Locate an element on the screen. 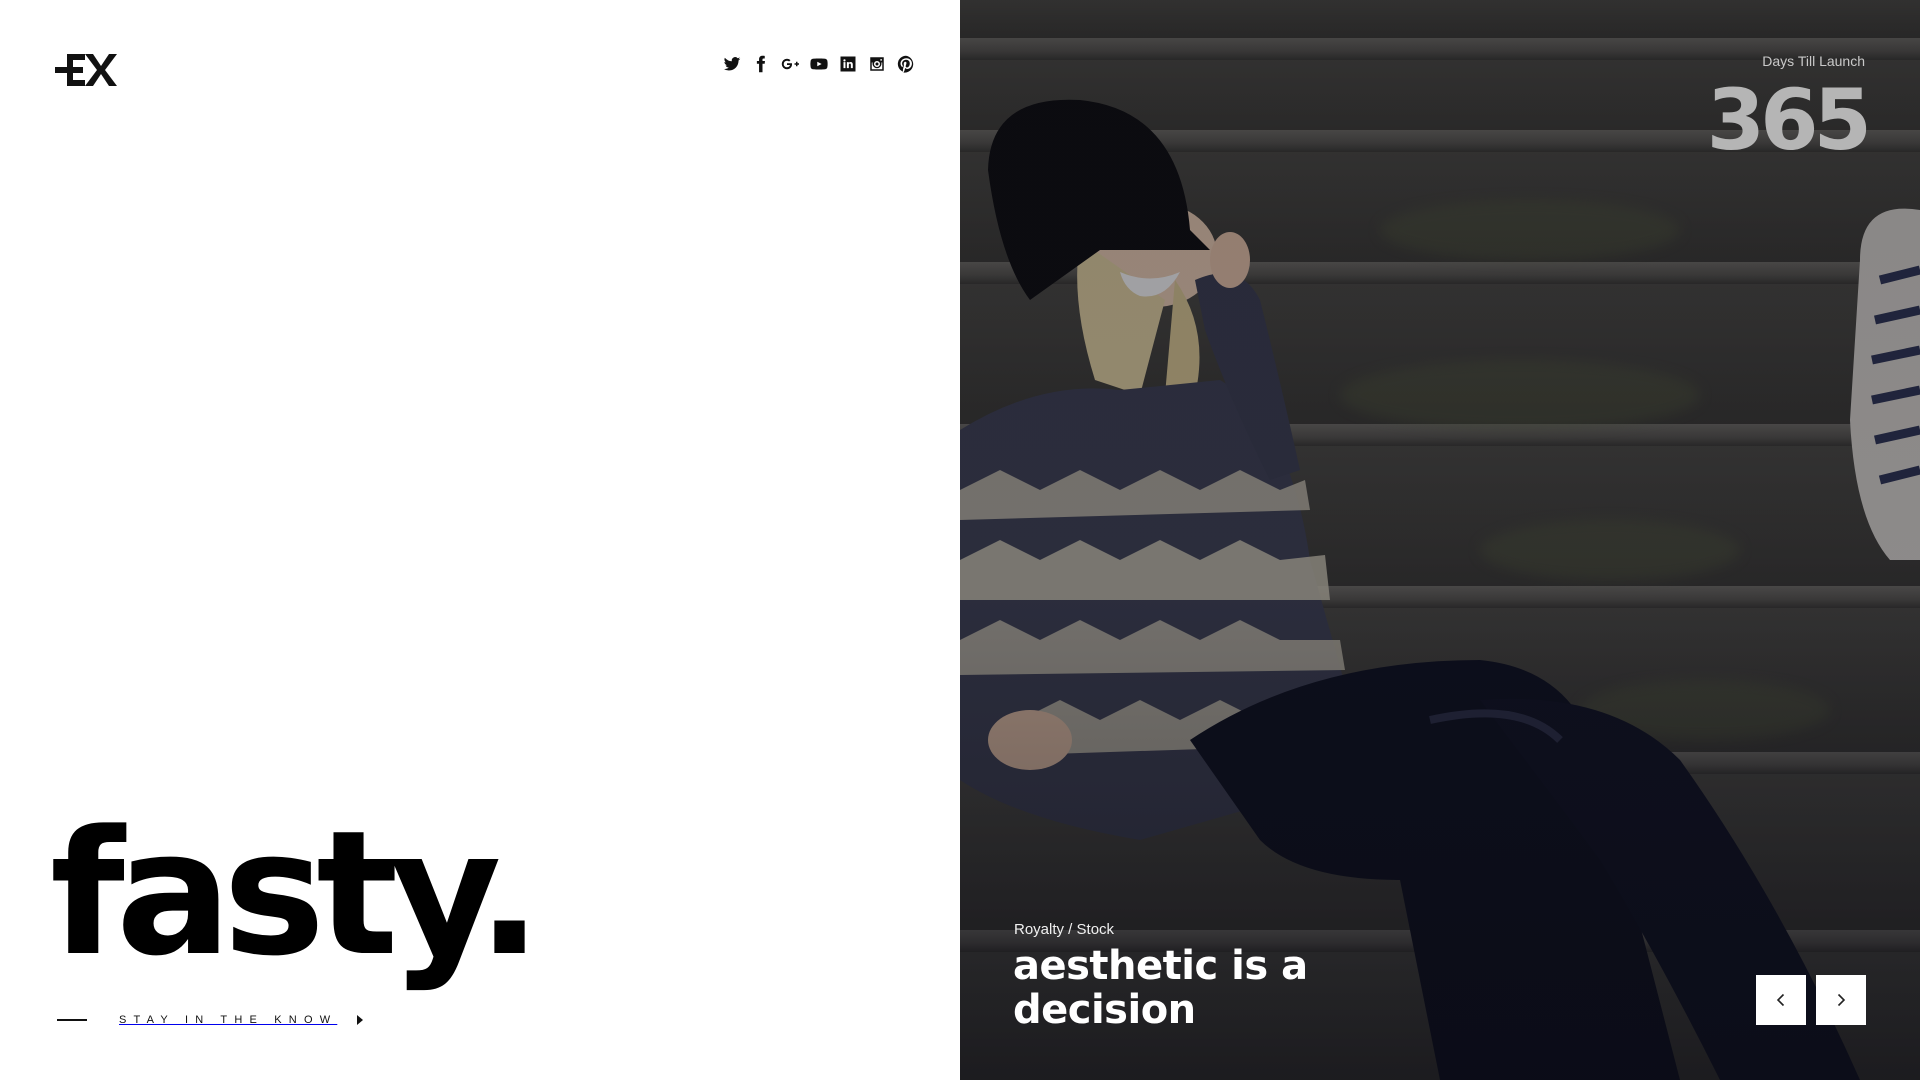  chevron-right-icon is located at coordinates (1841, 1000).